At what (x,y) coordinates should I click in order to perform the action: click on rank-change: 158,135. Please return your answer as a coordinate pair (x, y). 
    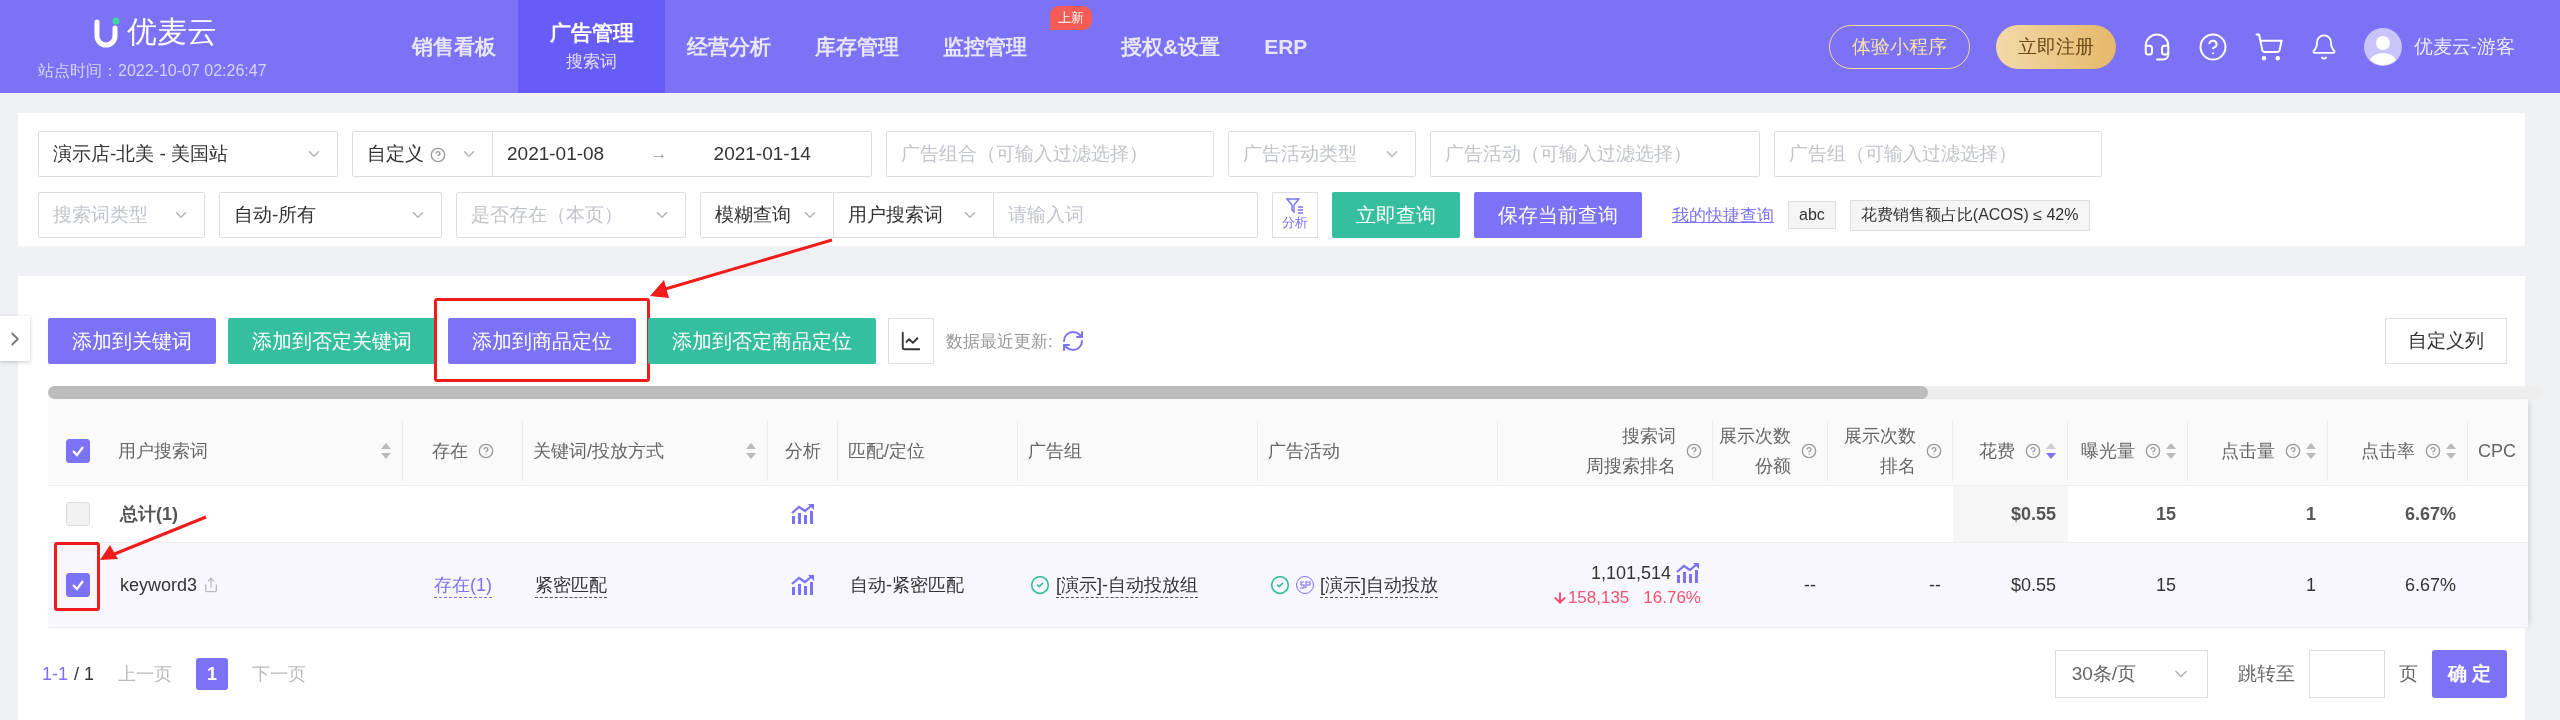
    Looking at the image, I should click on (1598, 598).